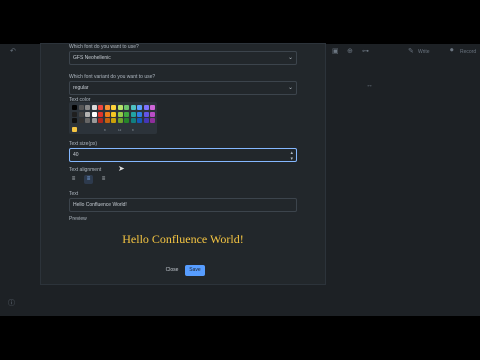 This screenshot has width=480, height=360. What do you see at coordinates (100, 205) in the screenshot?
I see `text-input-value: Hello Confluence World!` at bounding box center [100, 205].